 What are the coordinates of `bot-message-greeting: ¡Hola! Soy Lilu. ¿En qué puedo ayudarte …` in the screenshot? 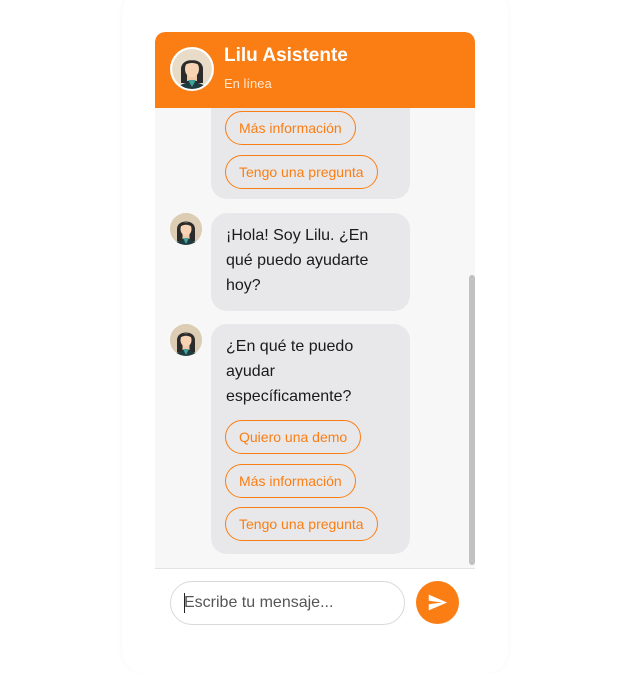 It's located at (310, 262).